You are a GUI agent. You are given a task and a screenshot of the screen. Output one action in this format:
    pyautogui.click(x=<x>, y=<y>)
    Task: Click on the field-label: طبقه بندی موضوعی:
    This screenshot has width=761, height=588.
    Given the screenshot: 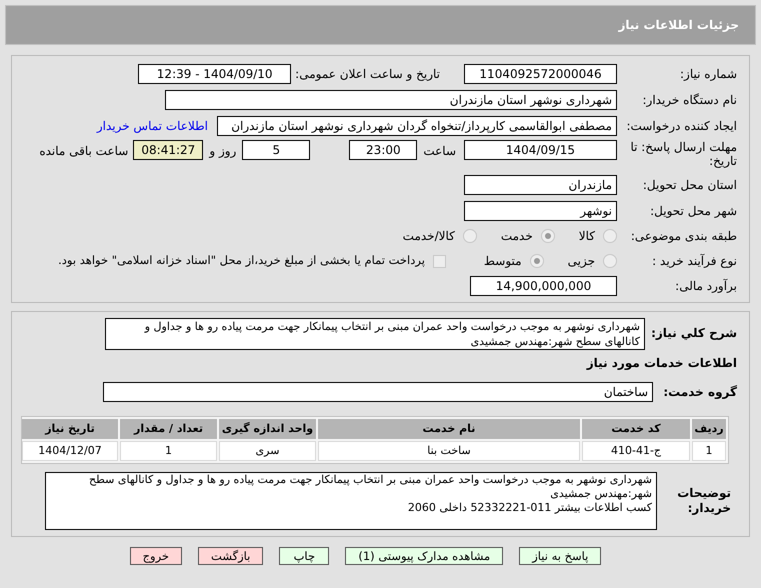 What is the action you would take?
    pyautogui.click(x=683, y=236)
    